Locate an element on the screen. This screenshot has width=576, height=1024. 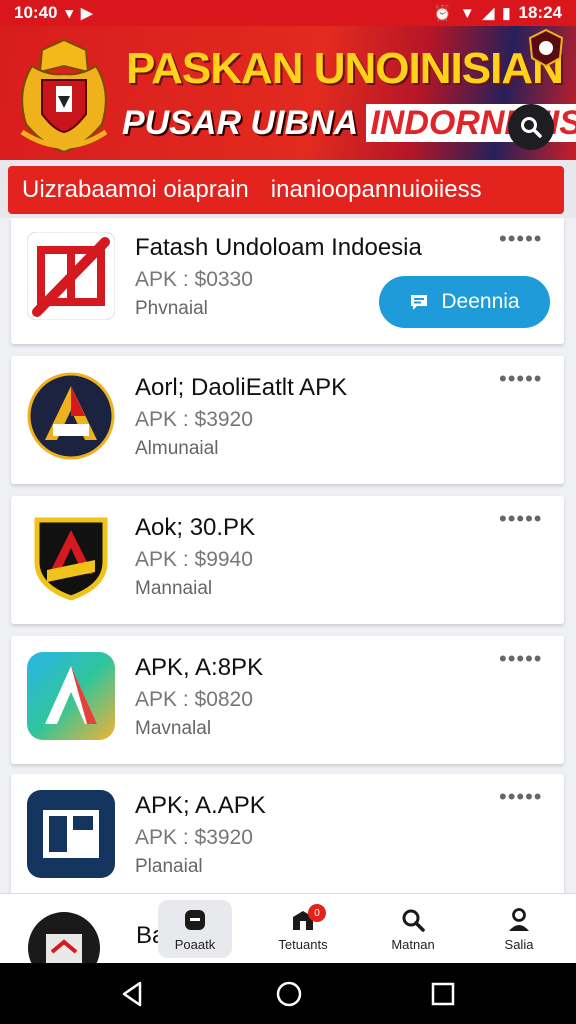
app-subtitle: Phvnaial is located at coordinates (171, 308).